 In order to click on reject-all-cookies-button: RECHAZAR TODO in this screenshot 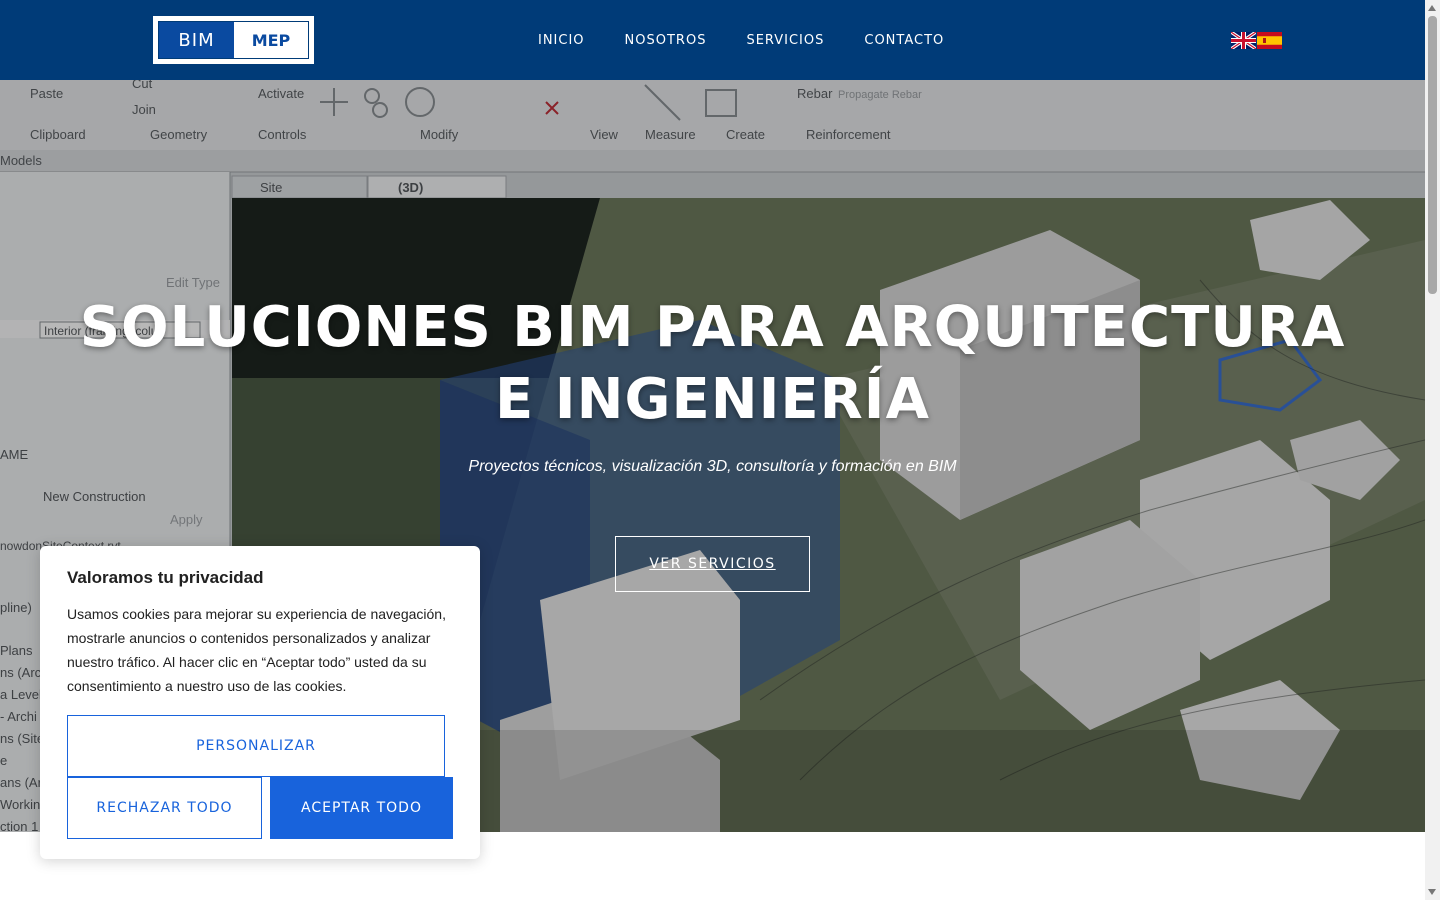, I will do `click(164, 808)`.